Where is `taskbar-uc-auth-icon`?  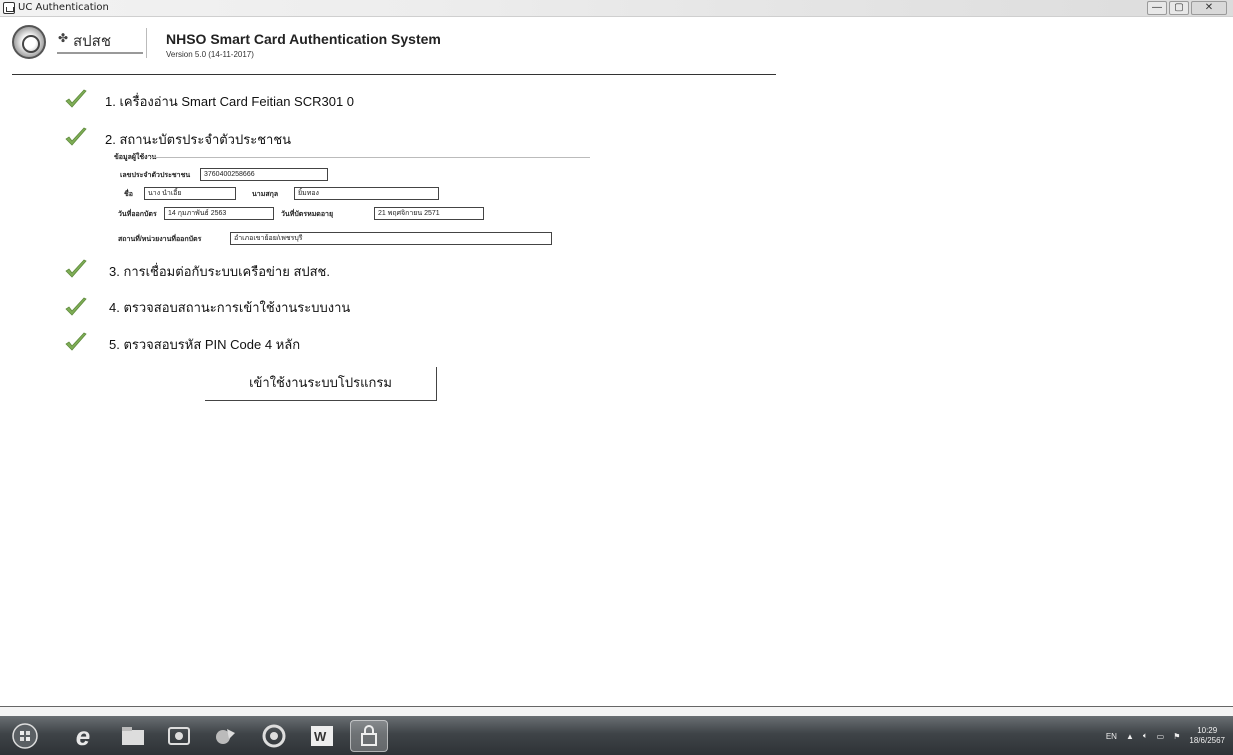 taskbar-uc-auth-icon is located at coordinates (369, 736).